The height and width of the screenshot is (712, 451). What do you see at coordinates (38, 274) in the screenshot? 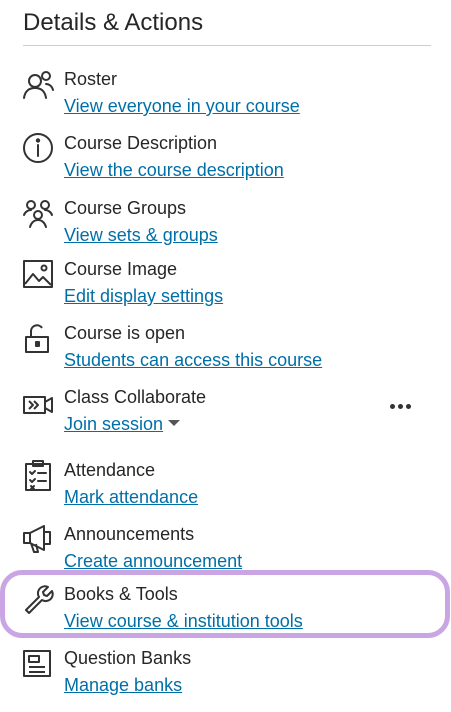
I see `image-icon` at bounding box center [38, 274].